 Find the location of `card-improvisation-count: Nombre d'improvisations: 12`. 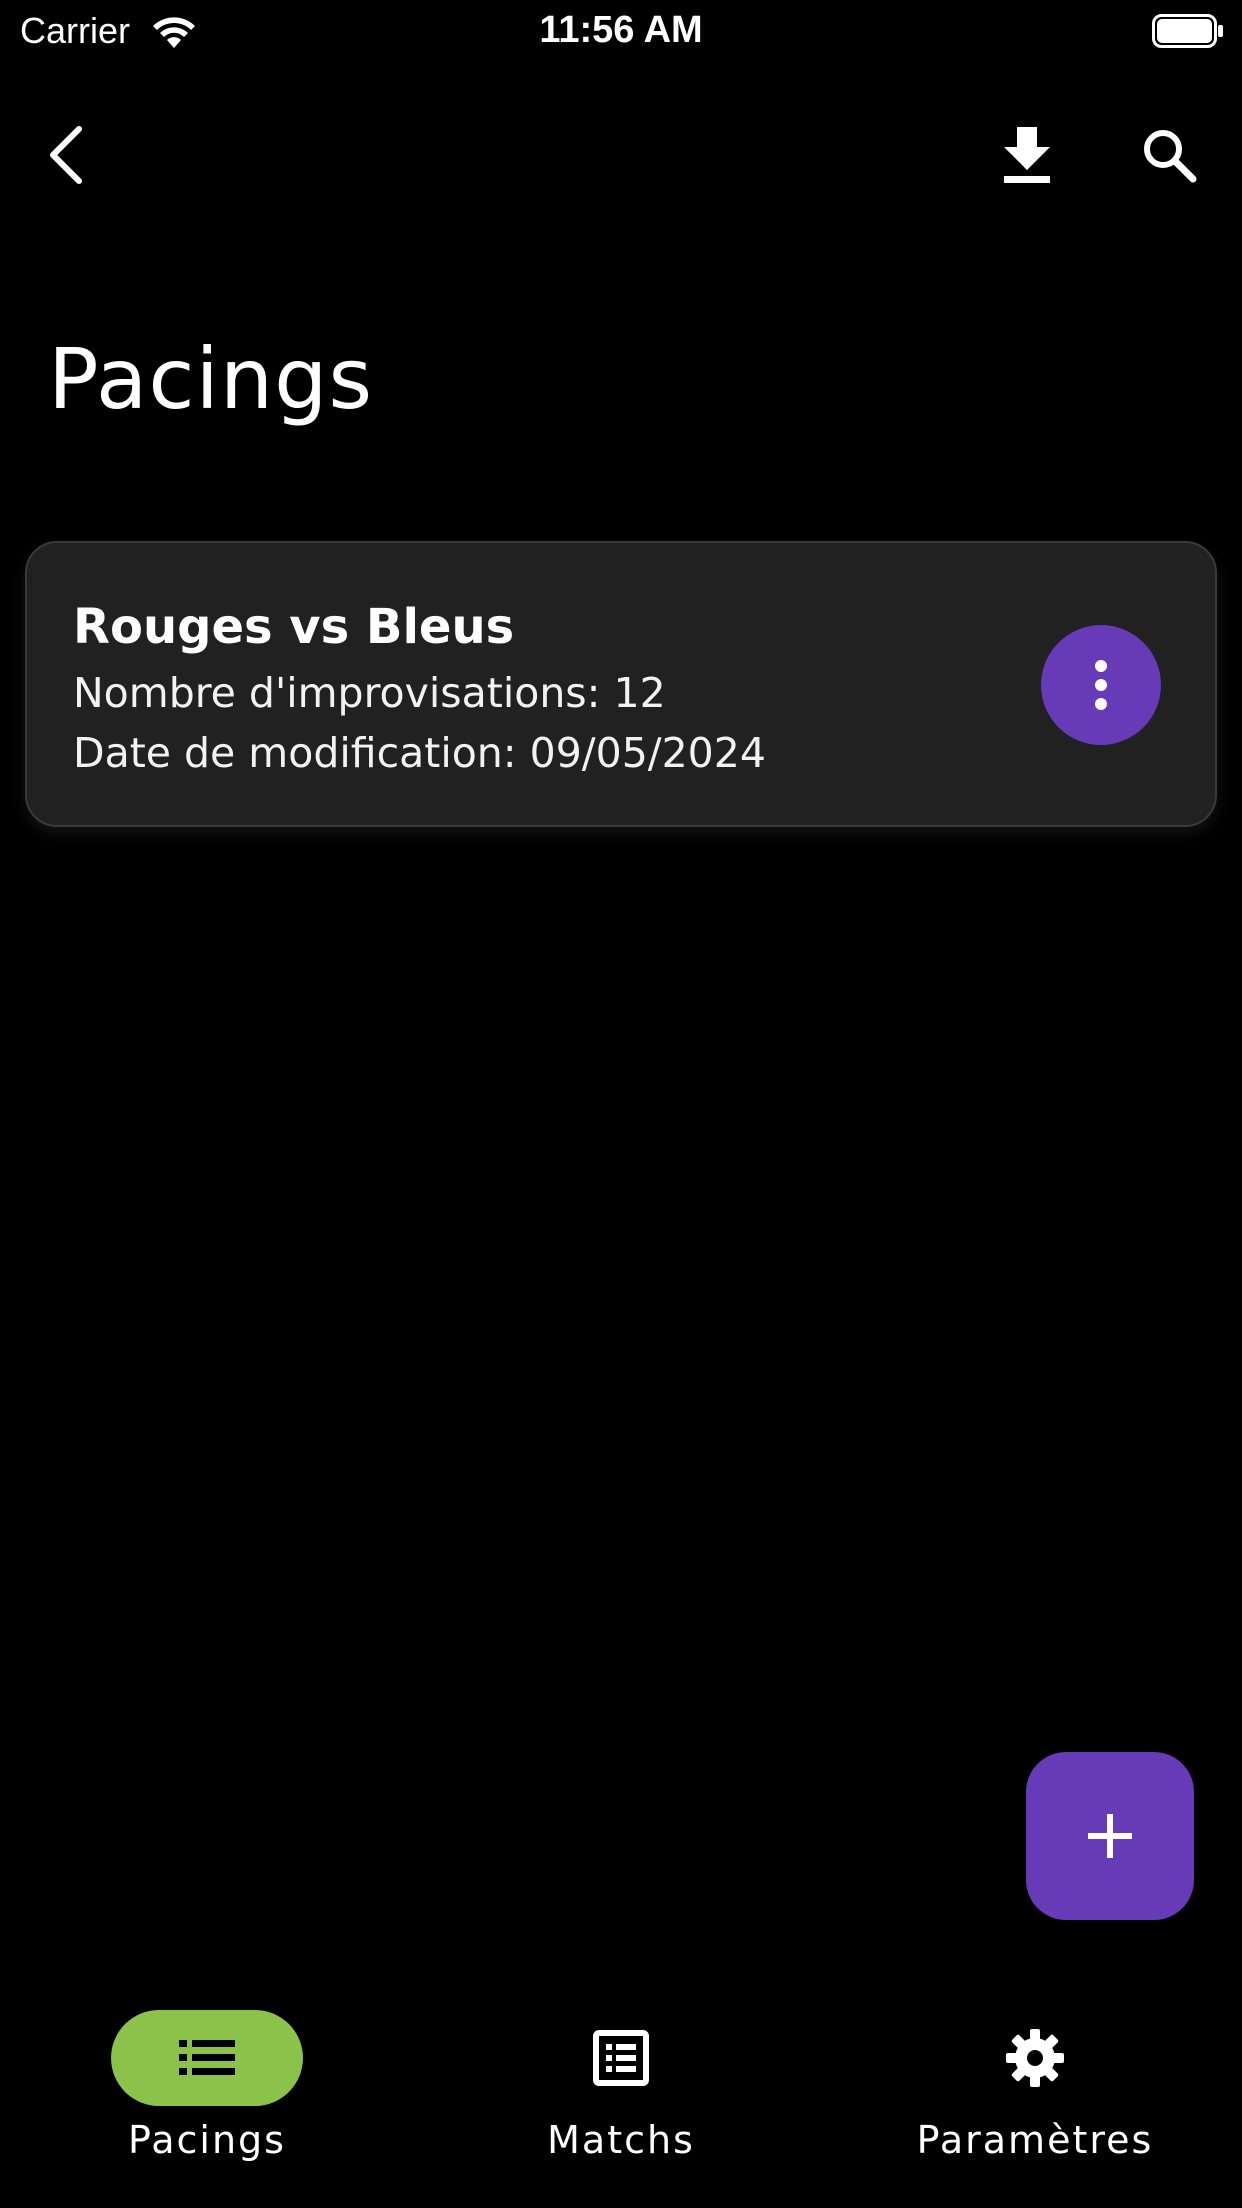

card-improvisation-count: Nombre d'improvisations: 12 is located at coordinates (369, 693).